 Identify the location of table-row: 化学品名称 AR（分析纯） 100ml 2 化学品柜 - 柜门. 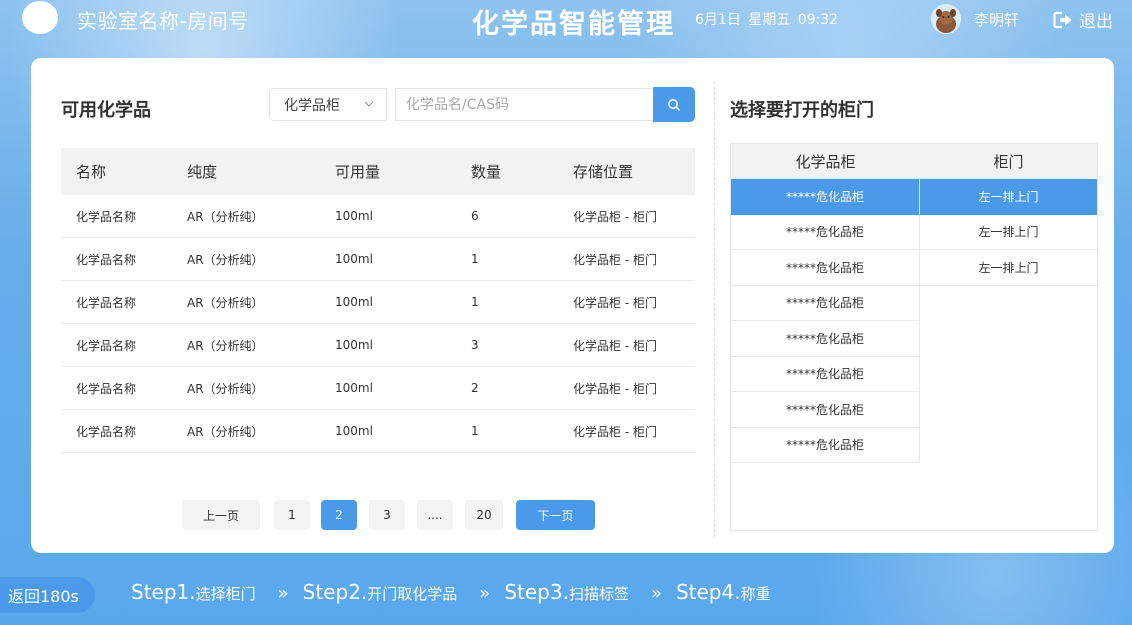
(378, 388).